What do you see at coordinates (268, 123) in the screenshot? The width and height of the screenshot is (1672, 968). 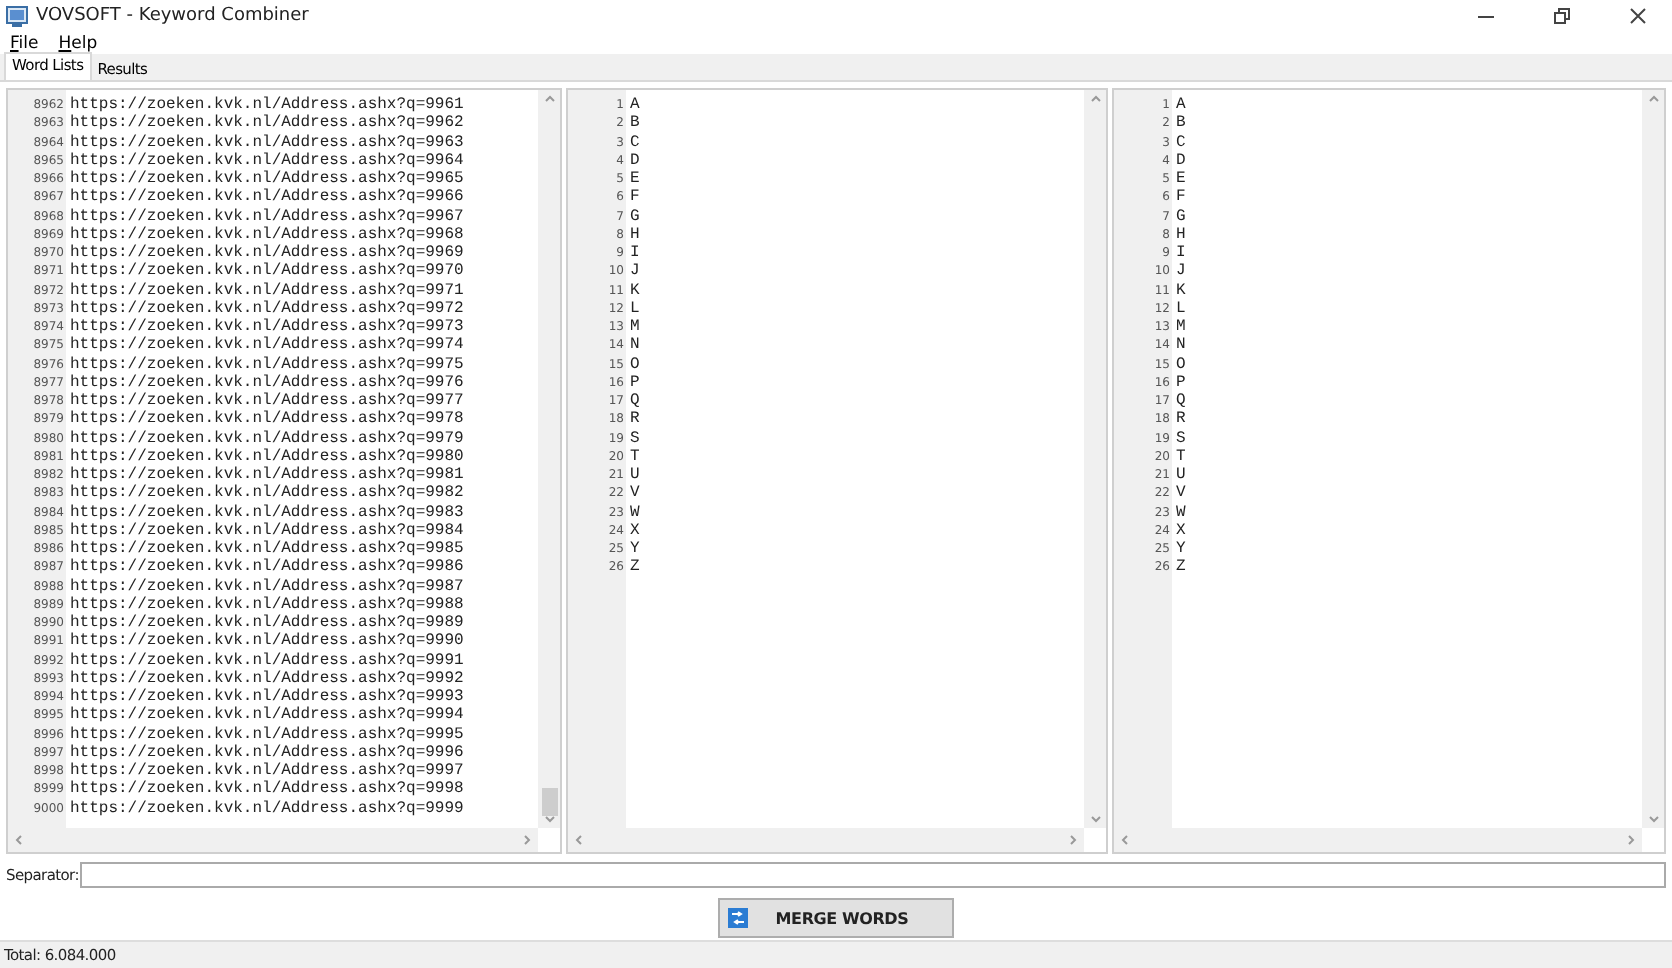 I see `word-line: https://zoeken.kvk.nl/Address.ashx?q=9962` at bounding box center [268, 123].